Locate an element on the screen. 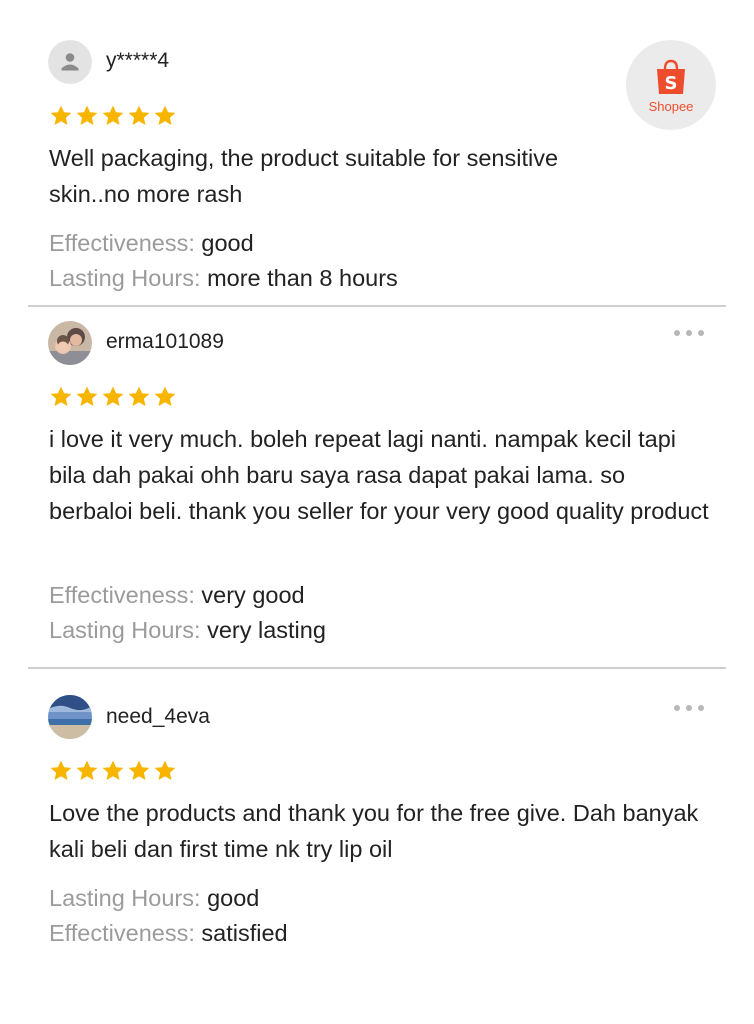  review-attribute: Effectiveness: satisfied is located at coordinates (168, 933).